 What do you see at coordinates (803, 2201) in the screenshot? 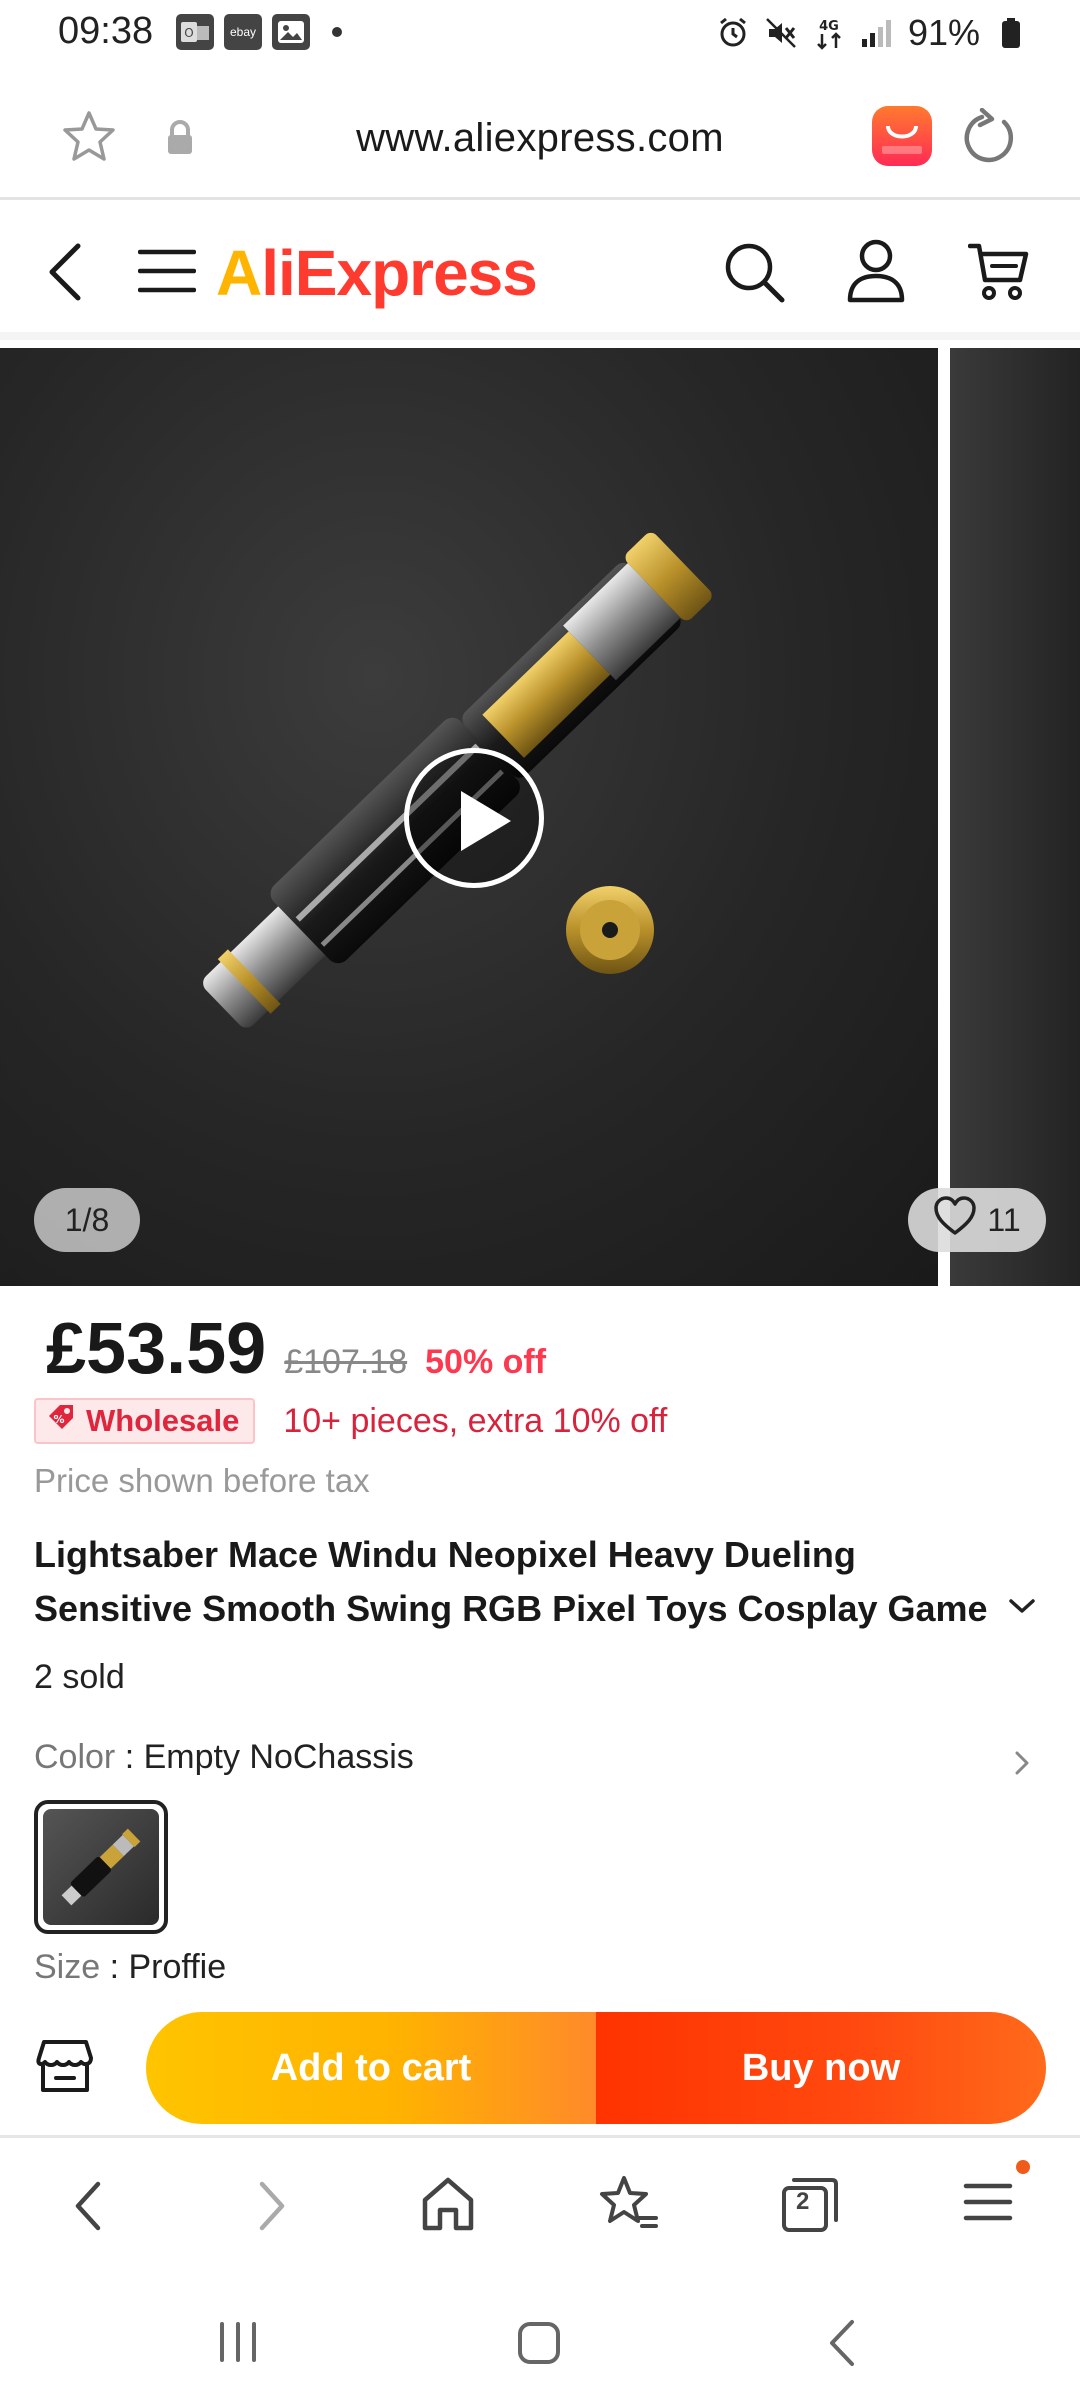
I see `tab-count: 2` at bounding box center [803, 2201].